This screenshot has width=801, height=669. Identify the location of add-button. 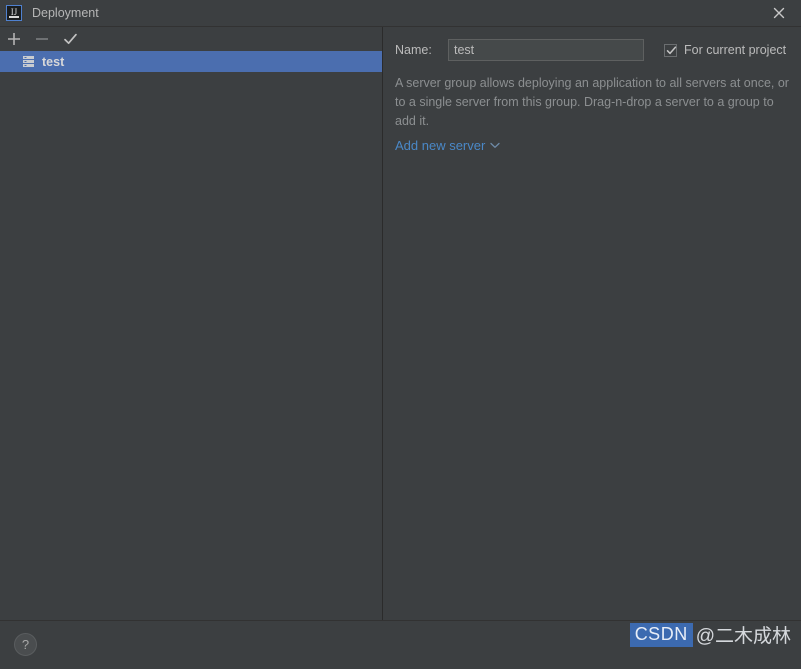
(14, 39).